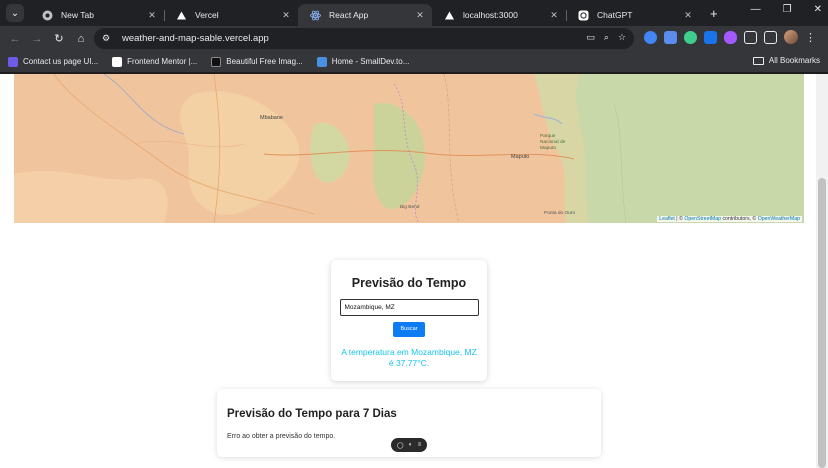 This screenshot has height=468, width=828. I want to click on extension-purple-icon, so click(730, 37).